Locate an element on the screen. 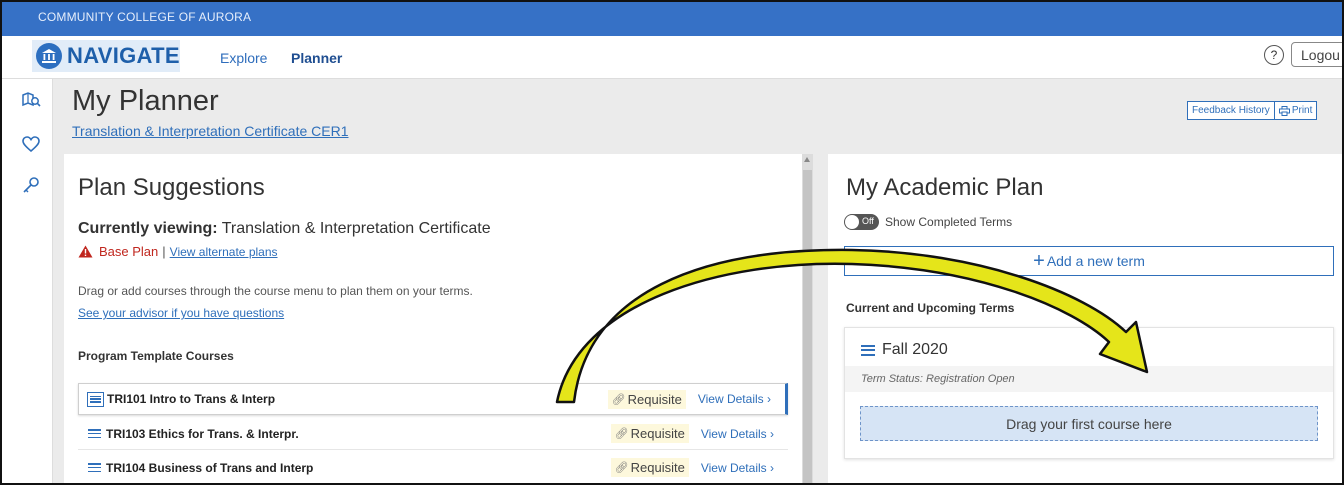 The image size is (1344, 485). feedback-history-button: Feedback History is located at coordinates (1231, 110).